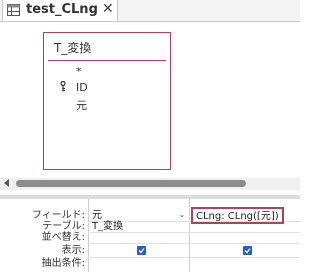 This screenshot has height=272, width=320. What do you see at coordinates (108, 9) in the screenshot?
I see `close-icon: ✕` at bounding box center [108, 9].